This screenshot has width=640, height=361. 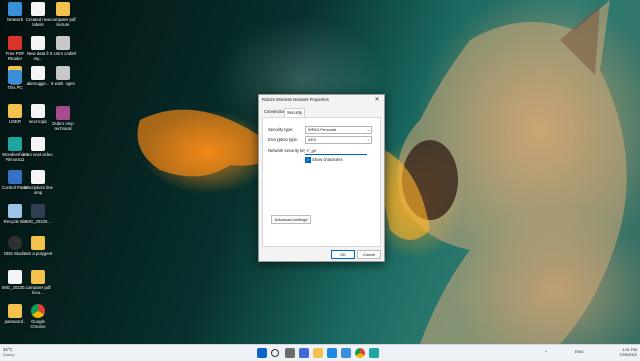 I want to click on store-icon, so click(x=346, y=353).